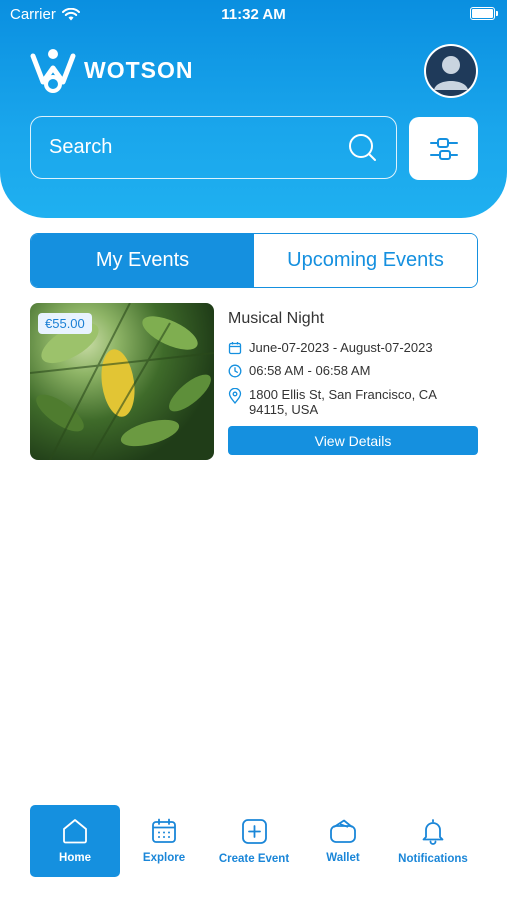 Image resolution: width=507 pixels, height=900 pixels. I want to click on avatar, so click(451, 71).